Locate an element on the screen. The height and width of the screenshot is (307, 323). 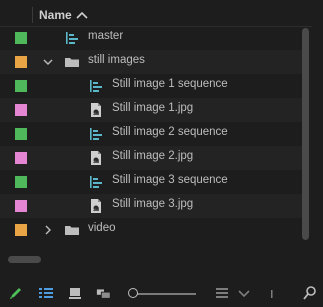
item-name: Still image 1.jpg is located at coordinates (153, 108).